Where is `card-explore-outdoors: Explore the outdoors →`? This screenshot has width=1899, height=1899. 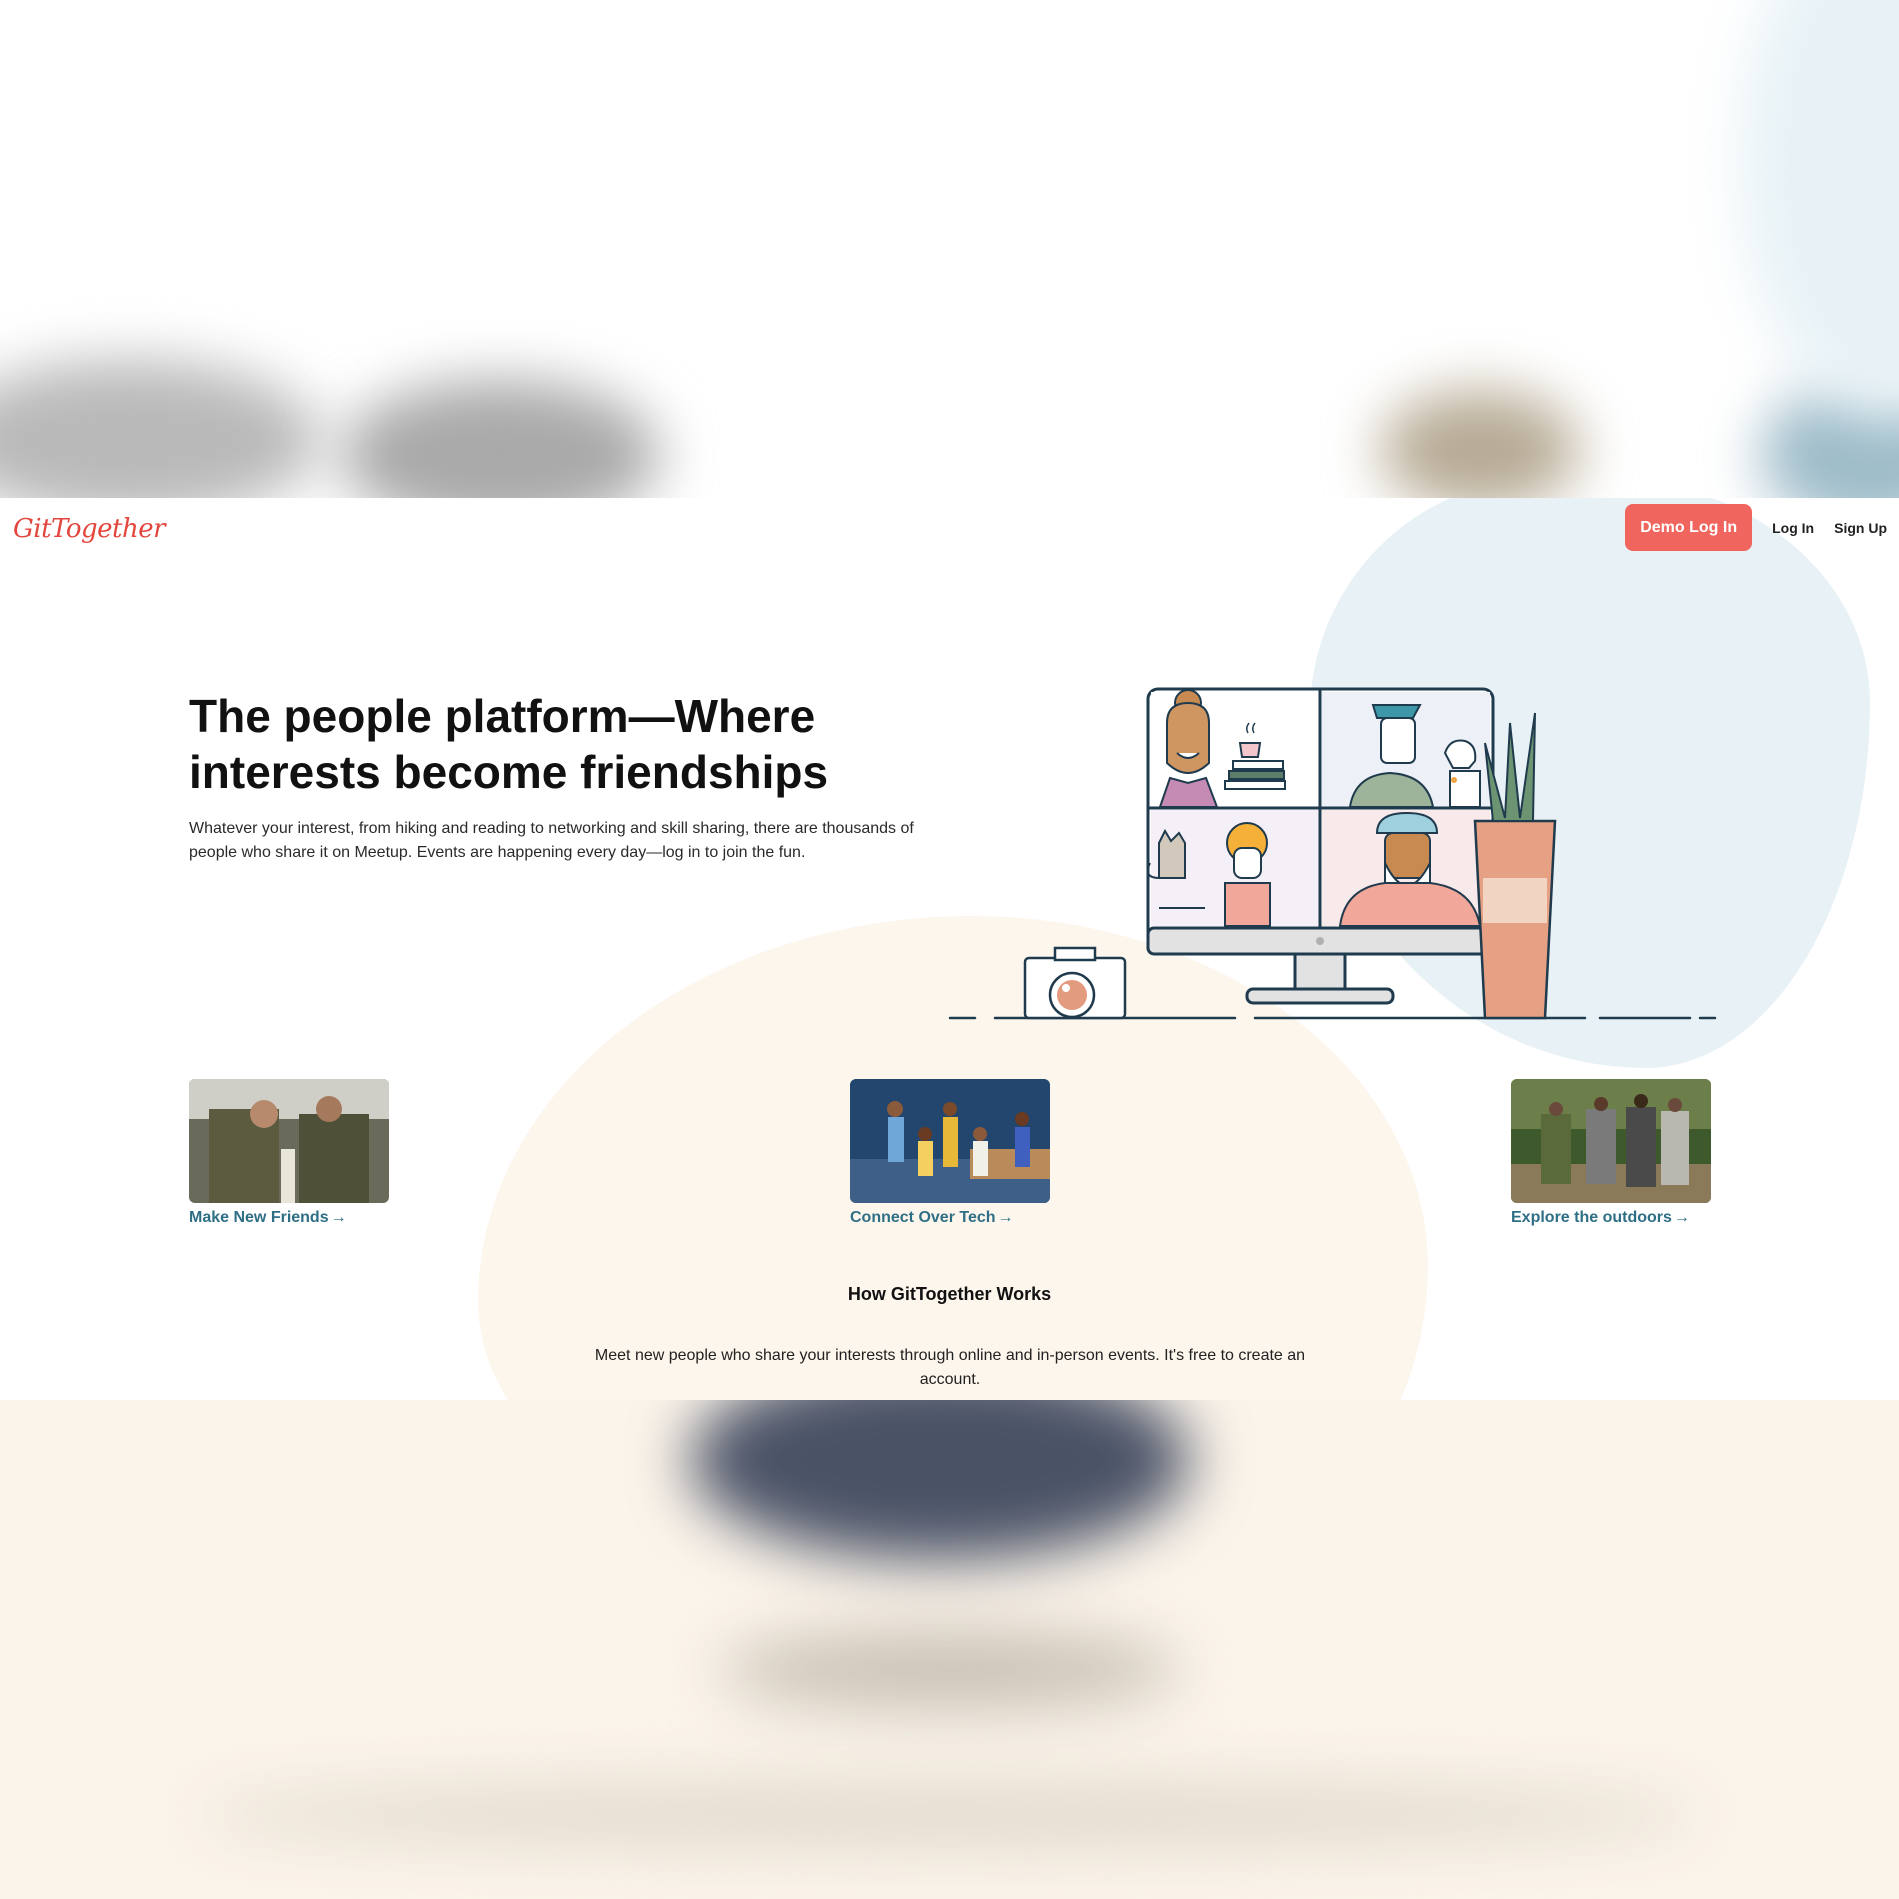
card-explore-outdoors: Explore the outdoors → is located at coordinates (1611, 1153).